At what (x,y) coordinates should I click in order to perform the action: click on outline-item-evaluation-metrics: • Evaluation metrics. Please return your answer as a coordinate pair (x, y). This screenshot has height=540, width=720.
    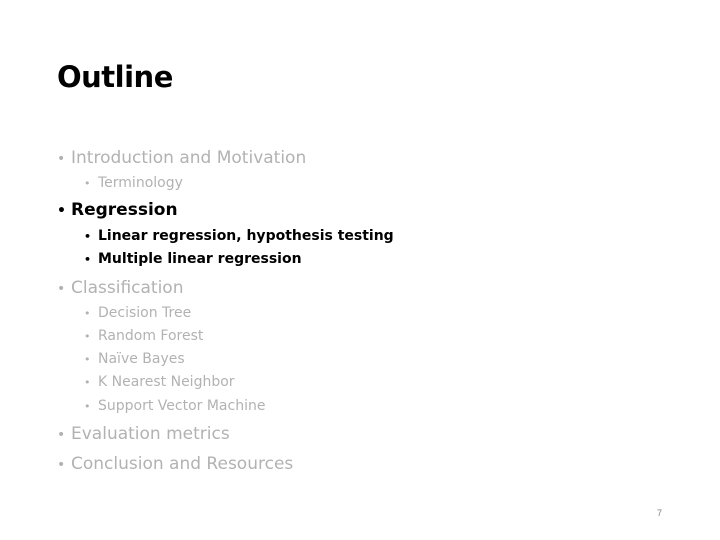
    Looking at the image, I should click on (143, 434).